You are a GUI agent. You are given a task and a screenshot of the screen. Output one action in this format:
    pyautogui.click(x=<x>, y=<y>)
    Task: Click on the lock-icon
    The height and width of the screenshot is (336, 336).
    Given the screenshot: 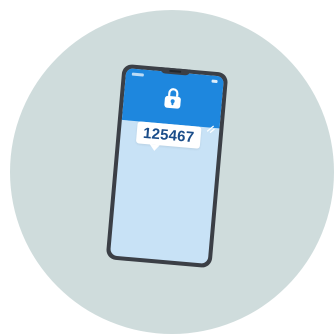 What is the action you would take?
    pyautogui.click(x=172, y=98)
    